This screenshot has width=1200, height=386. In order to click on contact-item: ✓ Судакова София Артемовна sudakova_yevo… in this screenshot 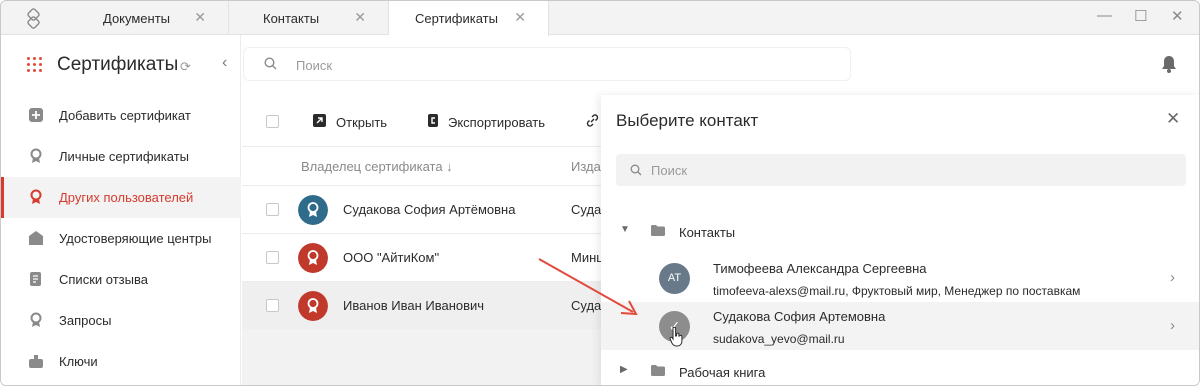, I will do `click(900, 326)`.